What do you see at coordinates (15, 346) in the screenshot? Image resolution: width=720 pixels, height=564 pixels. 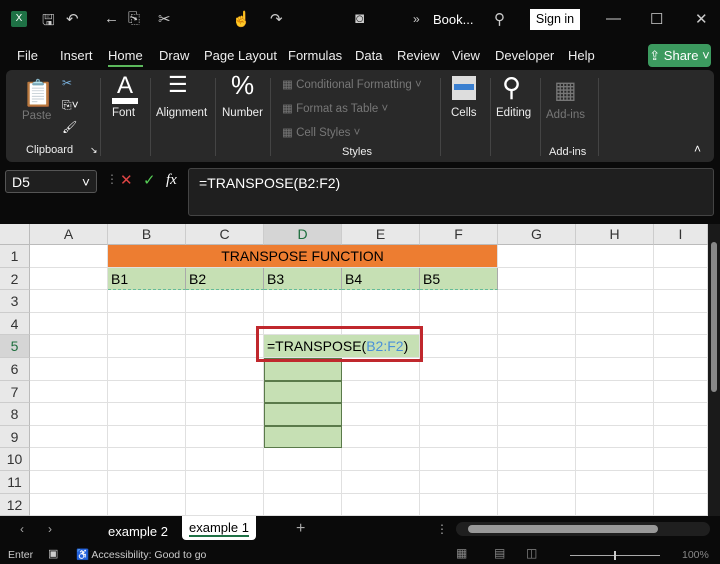 I see `row-header-5: 5` at bounding box center [15, 346].